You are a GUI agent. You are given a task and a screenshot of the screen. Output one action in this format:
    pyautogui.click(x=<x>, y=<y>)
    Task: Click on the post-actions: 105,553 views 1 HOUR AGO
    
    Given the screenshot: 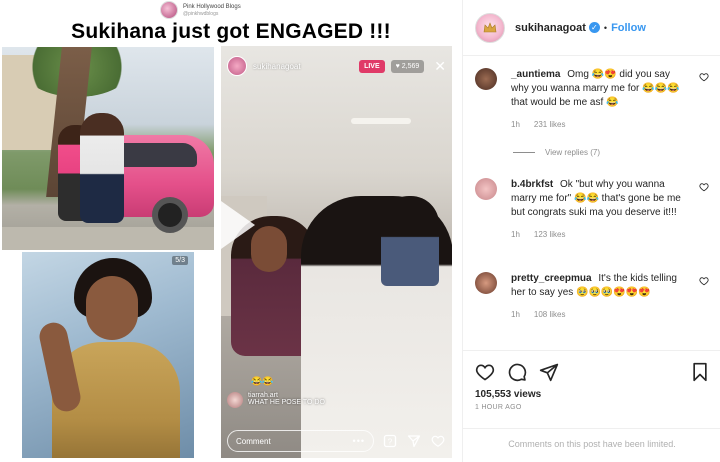 What is the action you would take?
    pyautogui.click(x=591, y=380)
    